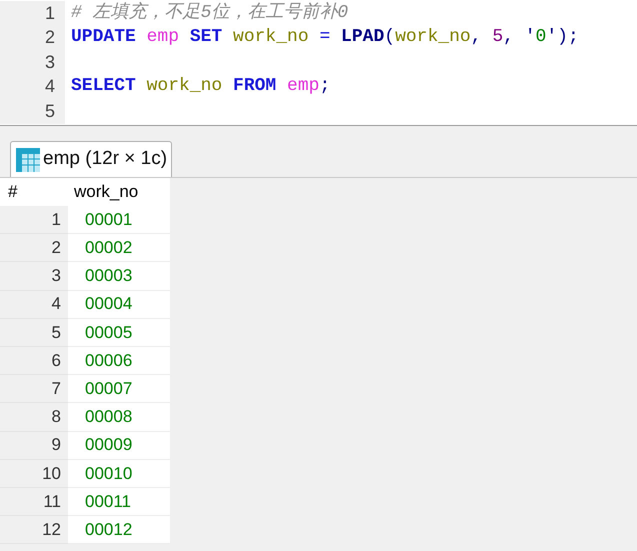 The height and width of the screenshot is (551, 637). What do you see at coordinates (119, 248) in the screenshot?
I see `table-cell: 00002` at bounding box center [119, 248].